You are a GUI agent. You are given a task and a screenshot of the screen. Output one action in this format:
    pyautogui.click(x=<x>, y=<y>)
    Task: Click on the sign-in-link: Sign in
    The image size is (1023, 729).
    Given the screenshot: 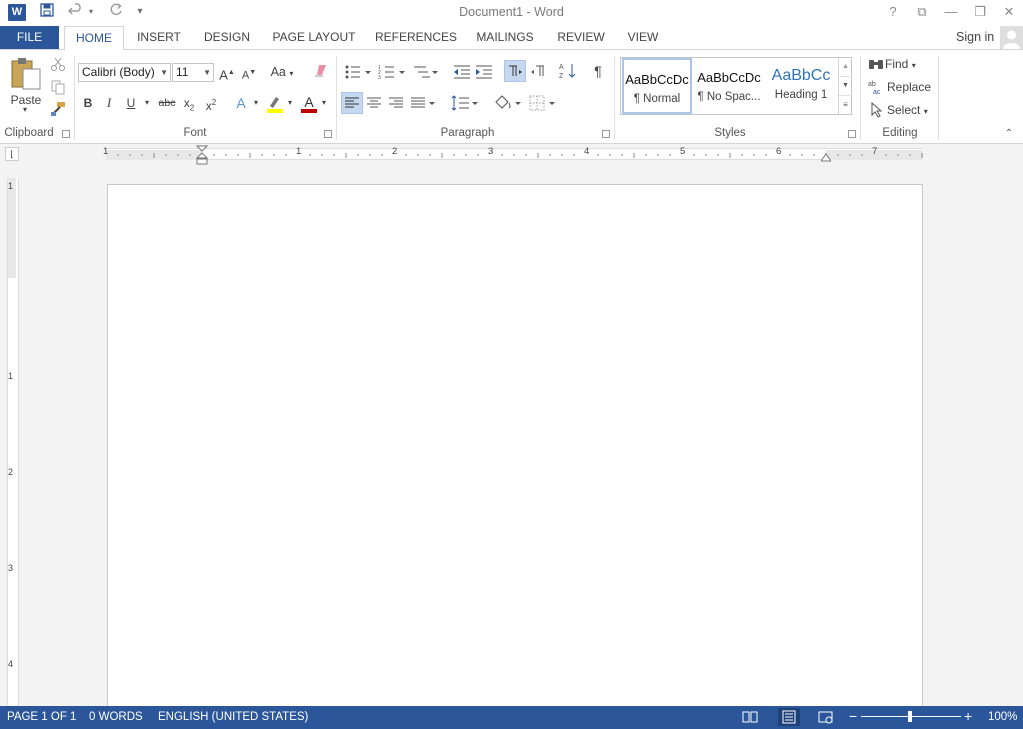 What is the action you would take?
    pyautogui.click(x=975, y=37)
    